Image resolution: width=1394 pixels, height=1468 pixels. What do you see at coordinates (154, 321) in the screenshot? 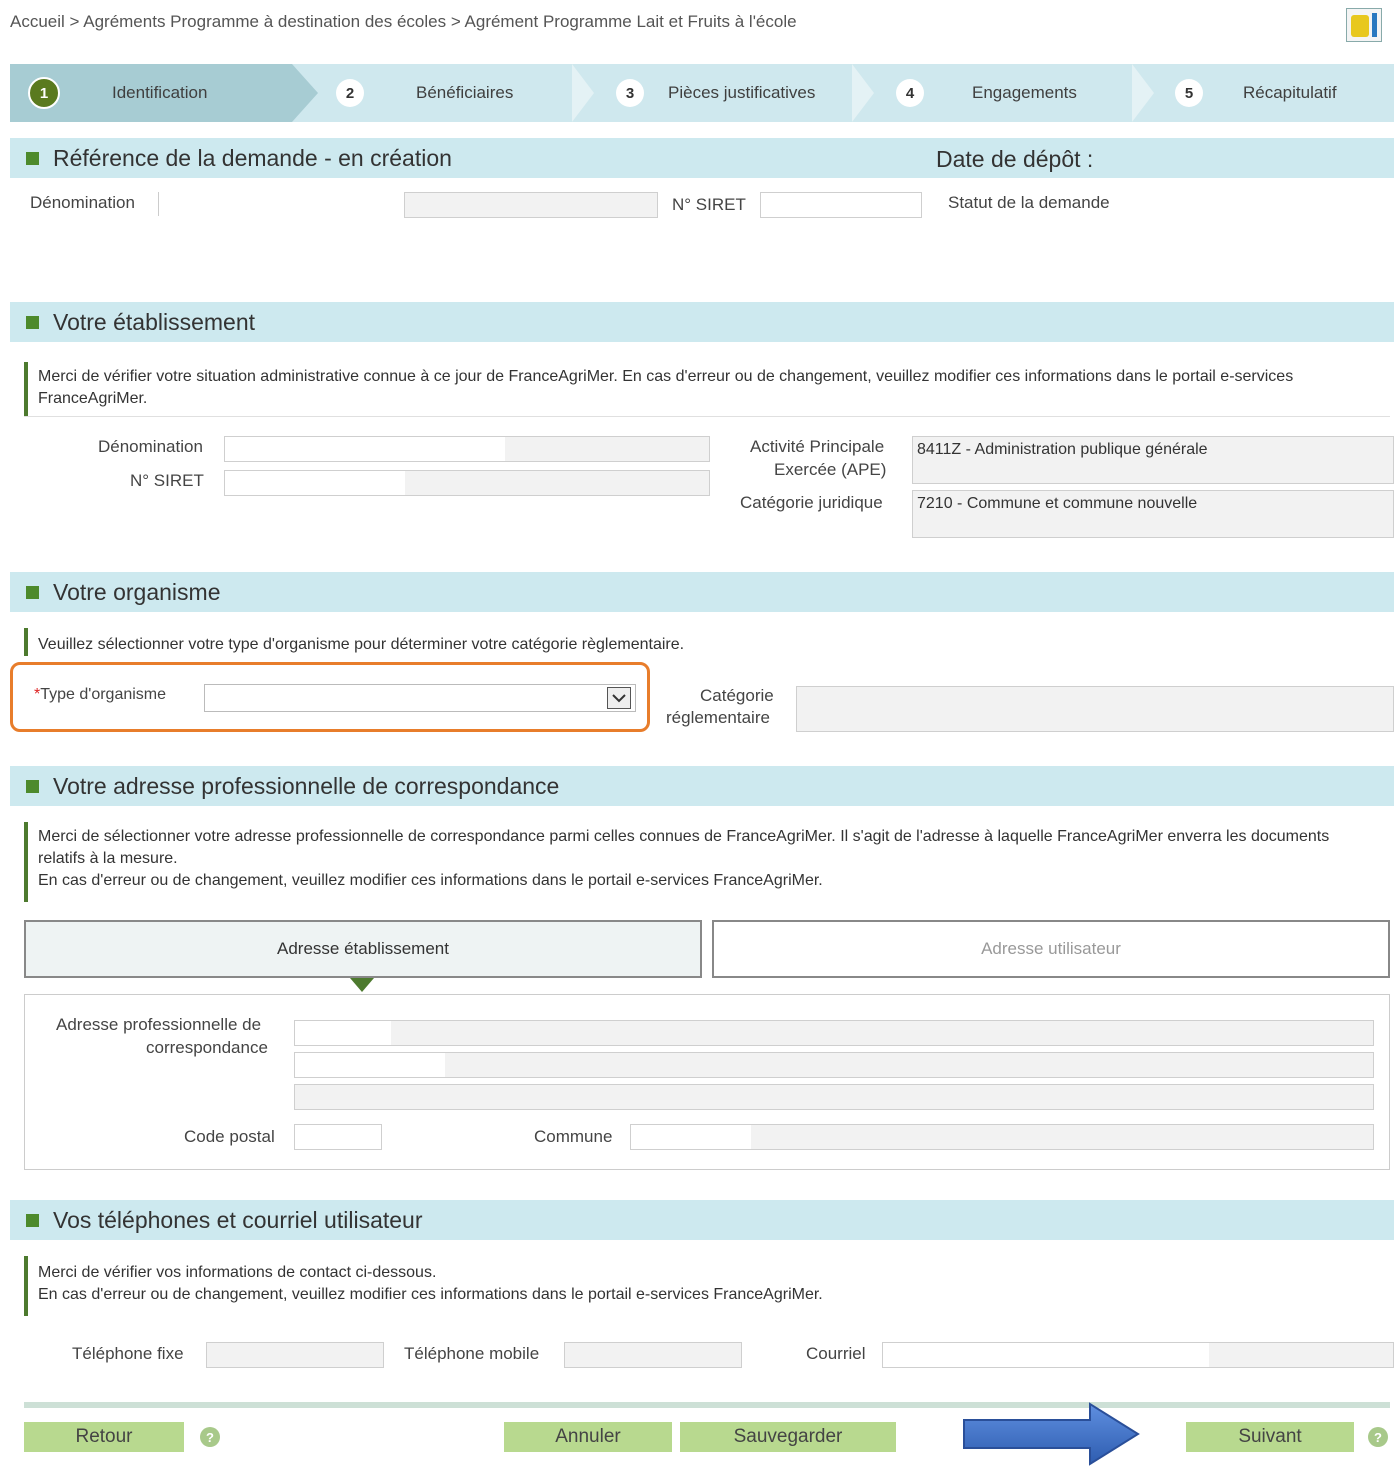
I see `section-title: Votre établissement` at bounding box center [154, 321].